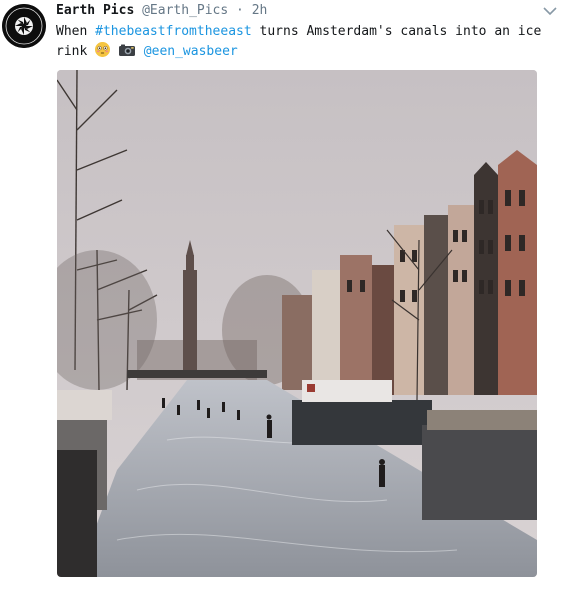  Describe the element at coordinates (76, 31) in the screenshot. I see `tweet-text-start: When` at that location.